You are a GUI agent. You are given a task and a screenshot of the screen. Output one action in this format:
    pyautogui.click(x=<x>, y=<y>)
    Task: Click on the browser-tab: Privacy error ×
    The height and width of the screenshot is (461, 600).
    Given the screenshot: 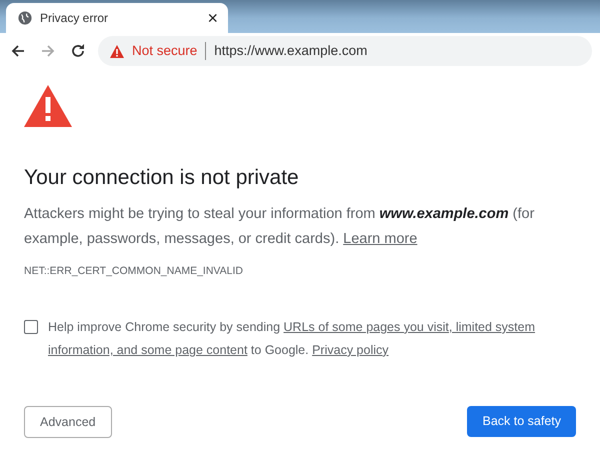 What is the action you would take?
    pyautogui.click(x=117, y=18)
    